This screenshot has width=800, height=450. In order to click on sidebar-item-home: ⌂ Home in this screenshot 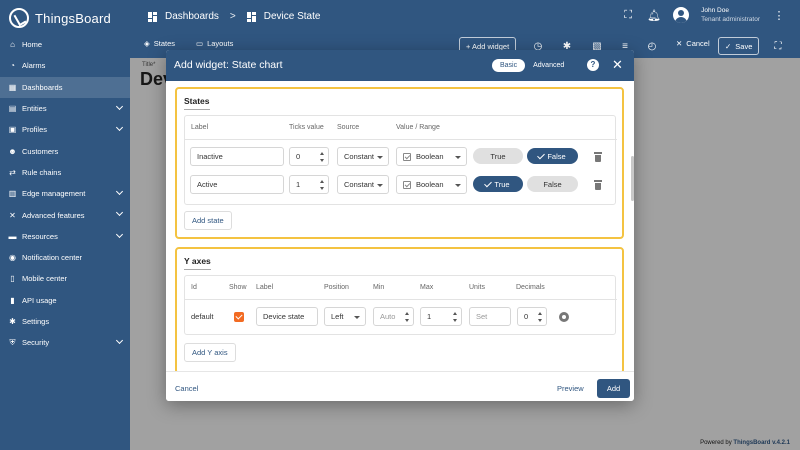, I will do `click(65, 44)`.